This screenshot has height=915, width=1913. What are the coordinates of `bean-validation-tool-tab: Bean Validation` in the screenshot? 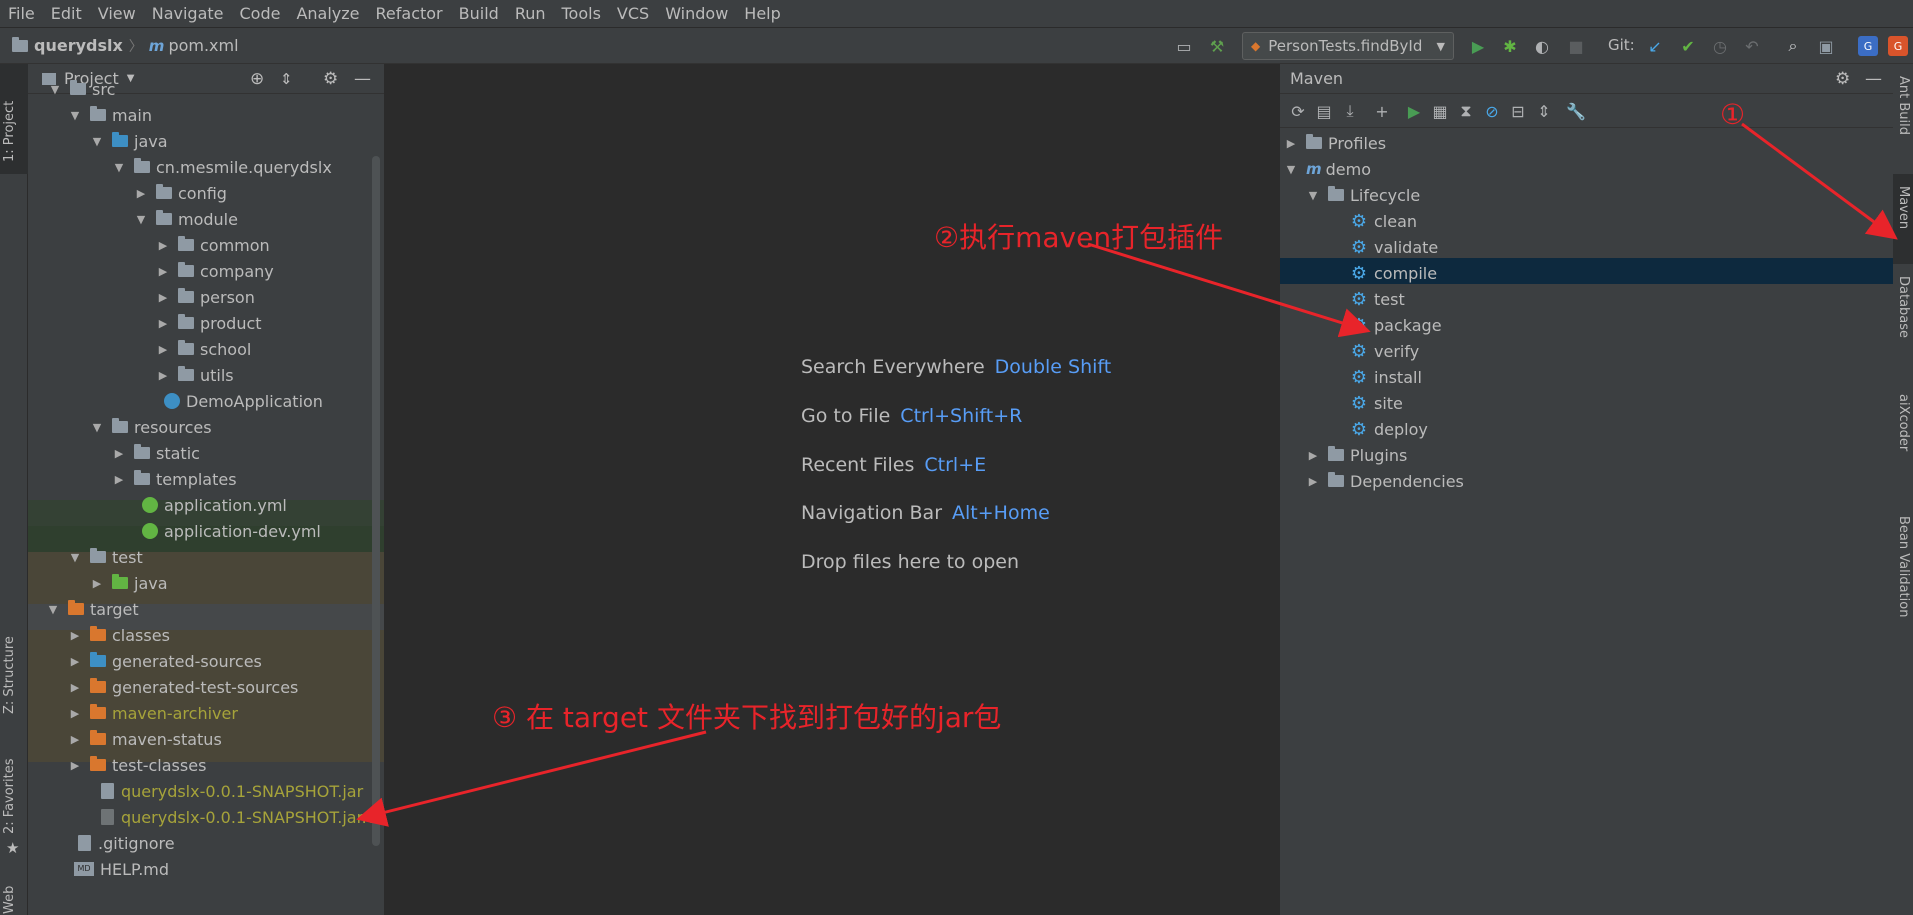 It's located at (1903, 566).